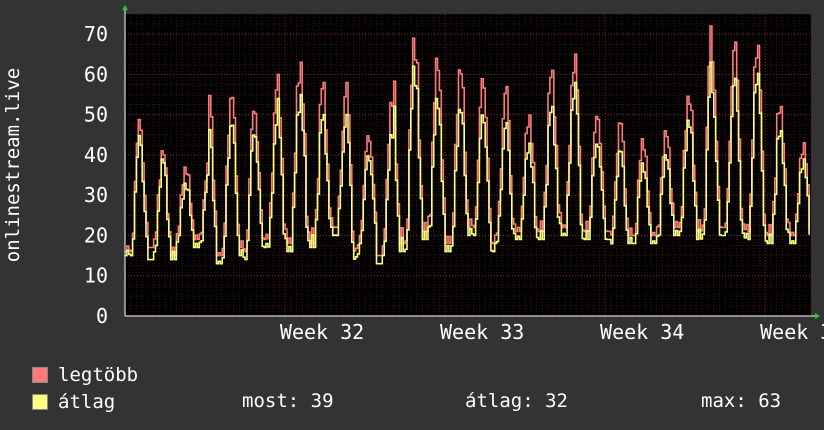  What do you see at coordinates (13, 165) in the screenshot?
I see `y-axis-label: onlinestream.live` at bounding box center [13, 165].